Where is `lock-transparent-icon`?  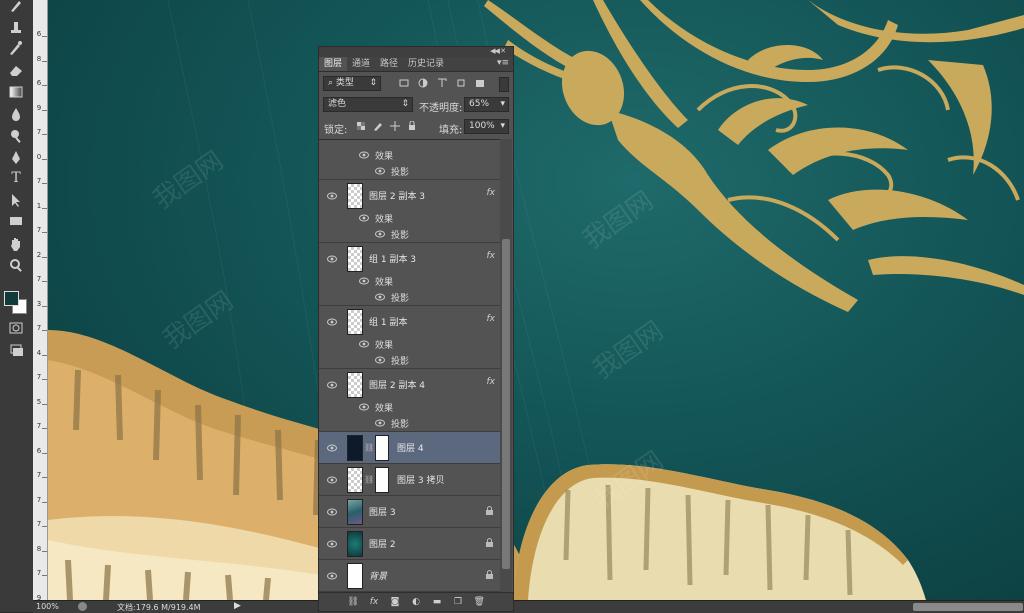 lock-transparent-icon is located at coordinates (361, 126).